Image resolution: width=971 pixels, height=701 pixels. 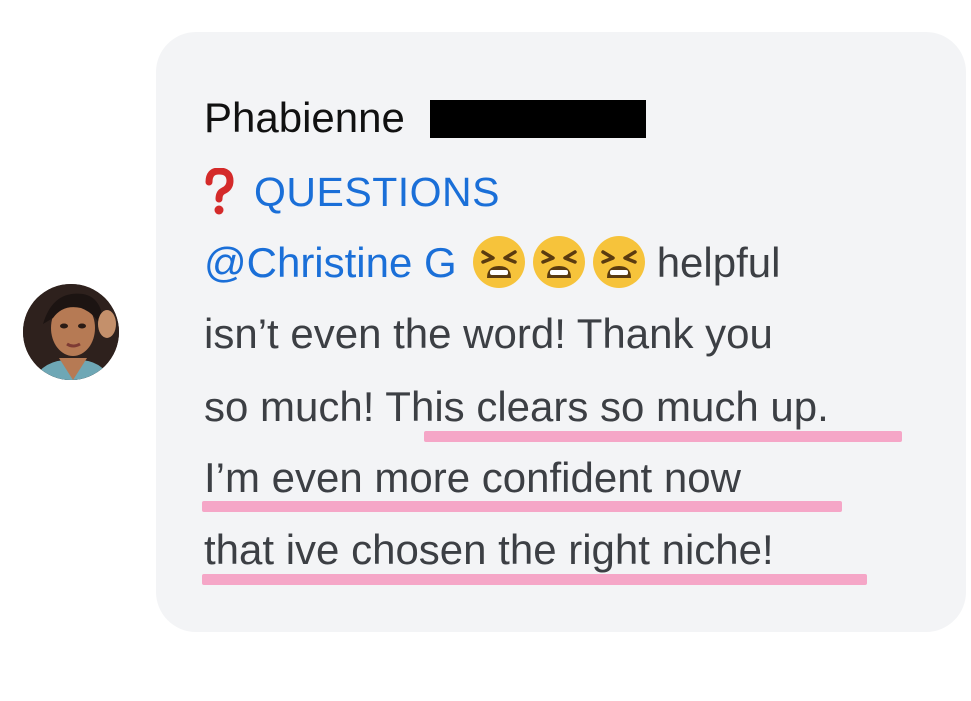 I want to click on avatar-photo, so click(x=71, y=332).